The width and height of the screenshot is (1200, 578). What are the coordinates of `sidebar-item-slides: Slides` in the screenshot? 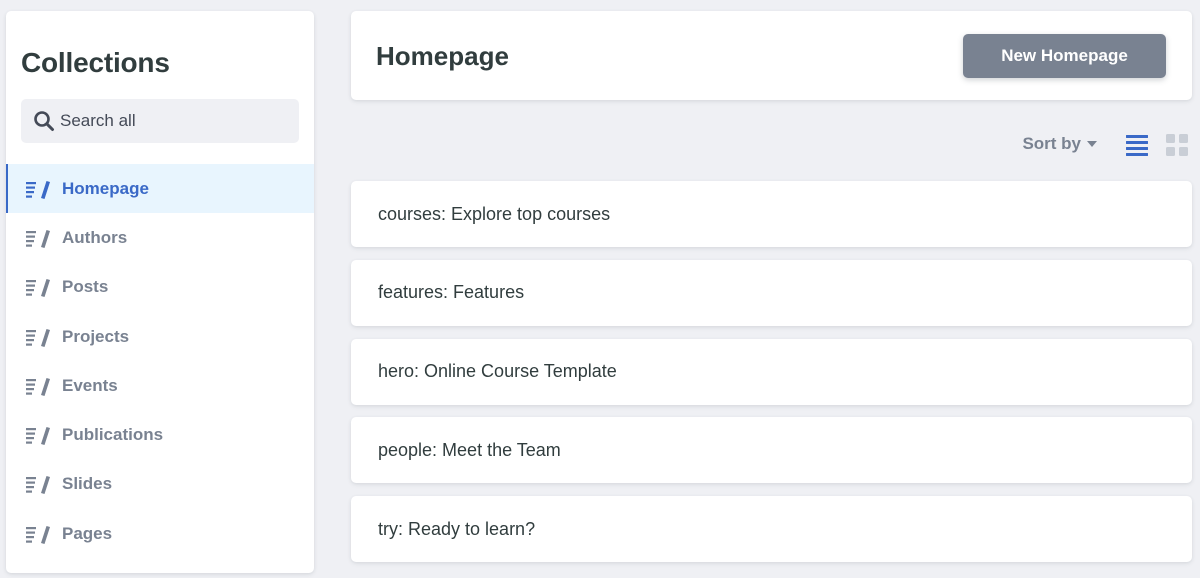 It's located at (160, 484).